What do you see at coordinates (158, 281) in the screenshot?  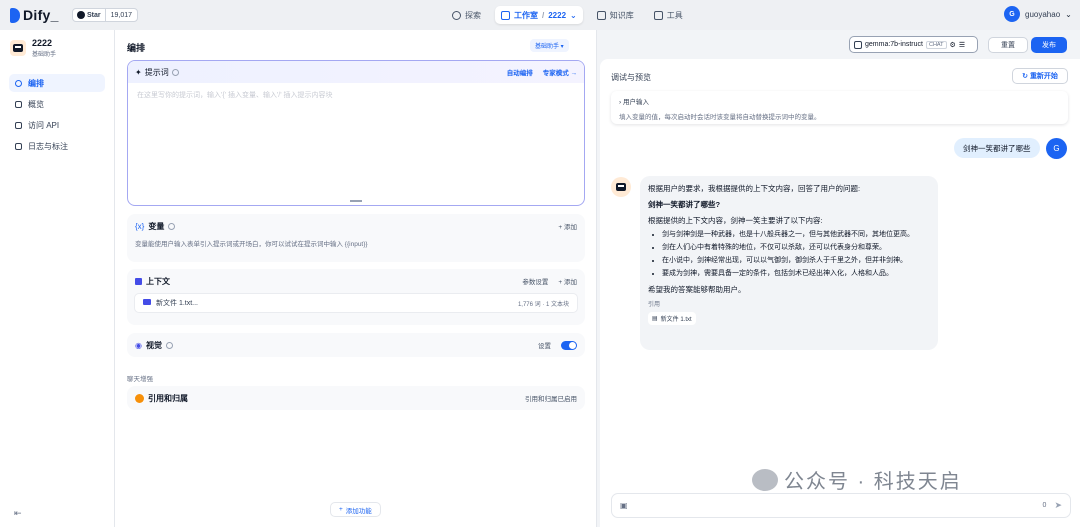 I see `context-label: 上下文` at bounding box center [158, 281].